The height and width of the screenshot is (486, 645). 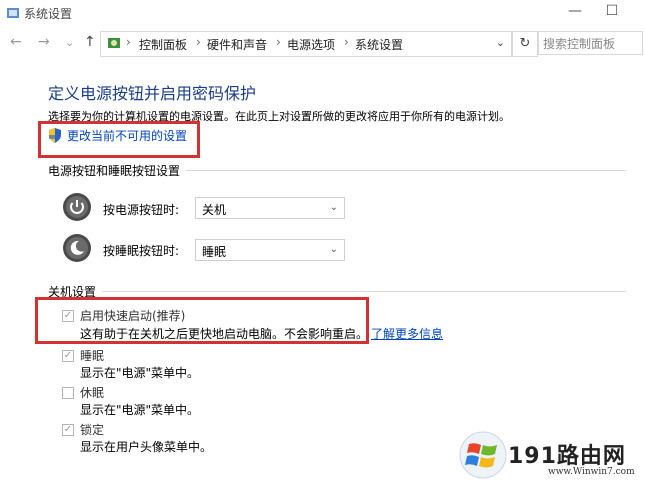 I want to click on breadcrumb-power-options: 电源选项, so click(x=311, y=44).